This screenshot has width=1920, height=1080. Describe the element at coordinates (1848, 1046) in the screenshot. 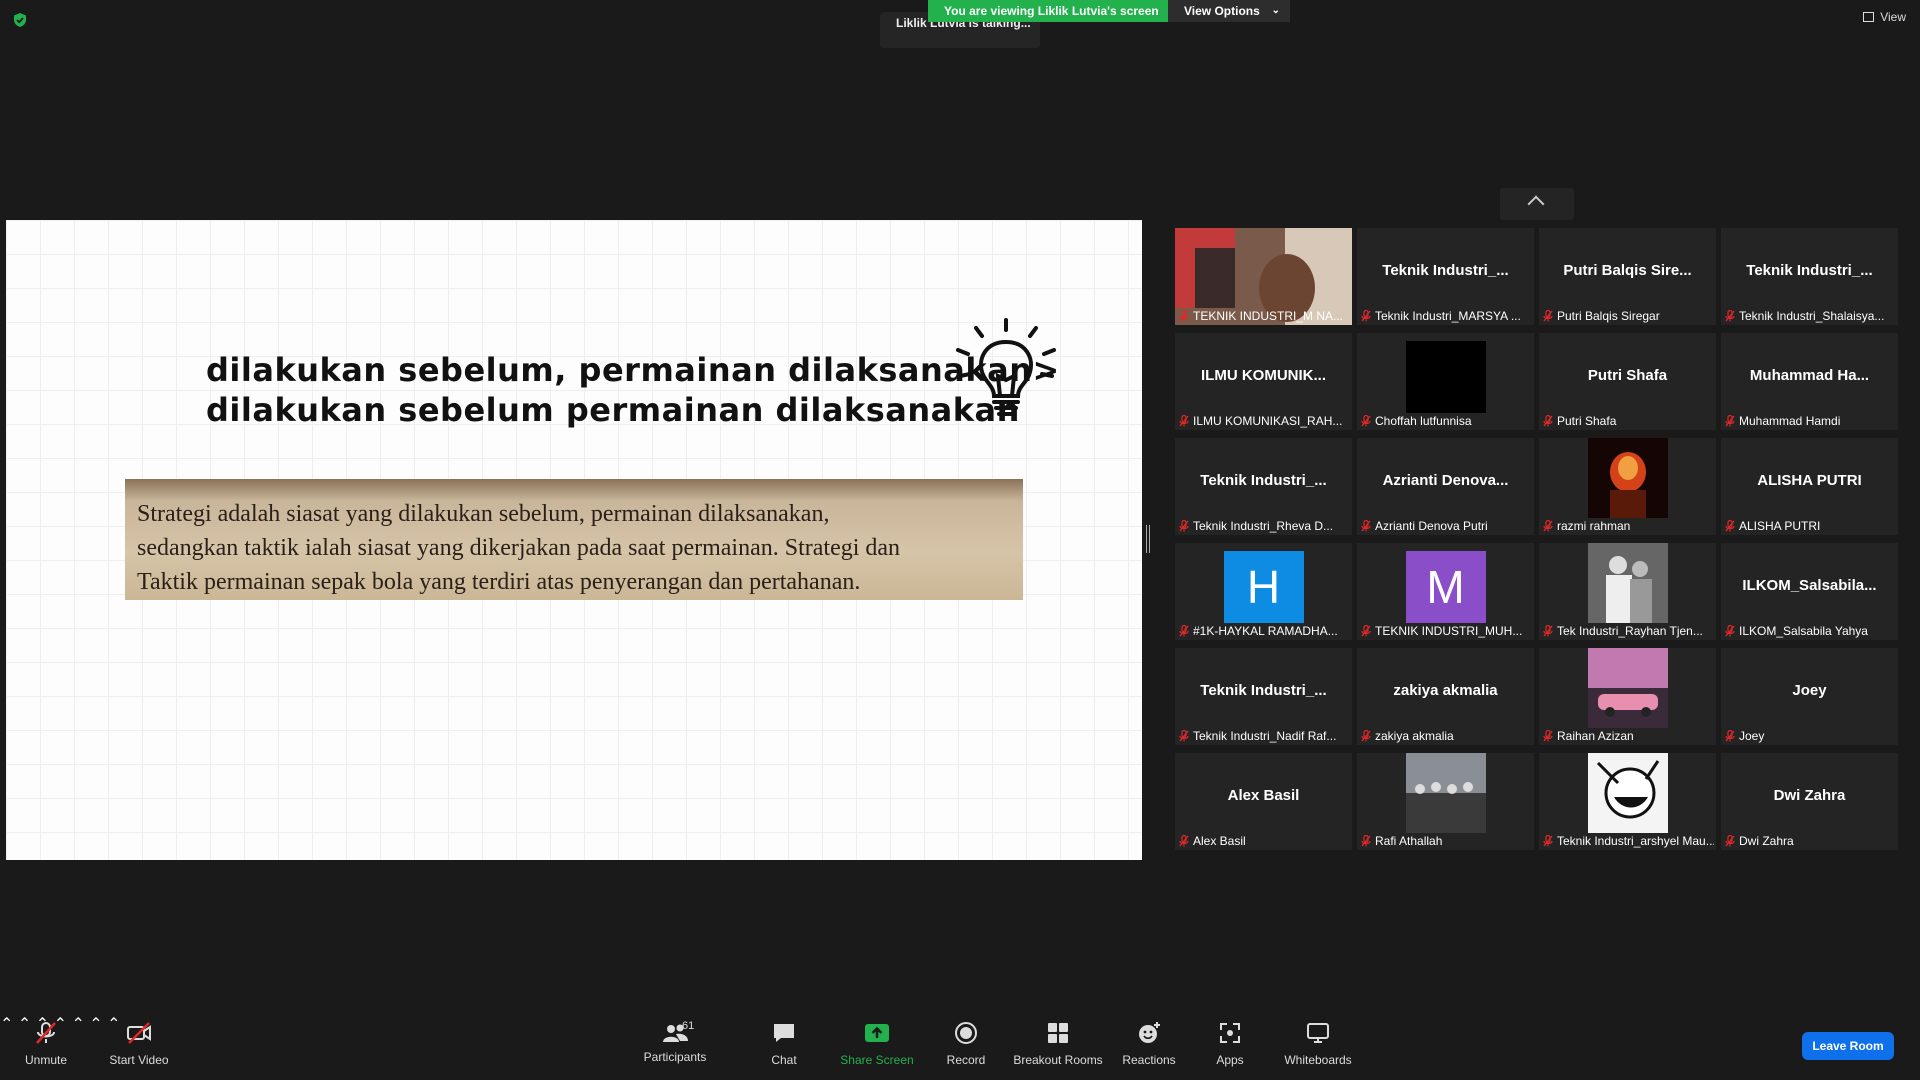

I see `leave-room-button: Leave Room` at that location.